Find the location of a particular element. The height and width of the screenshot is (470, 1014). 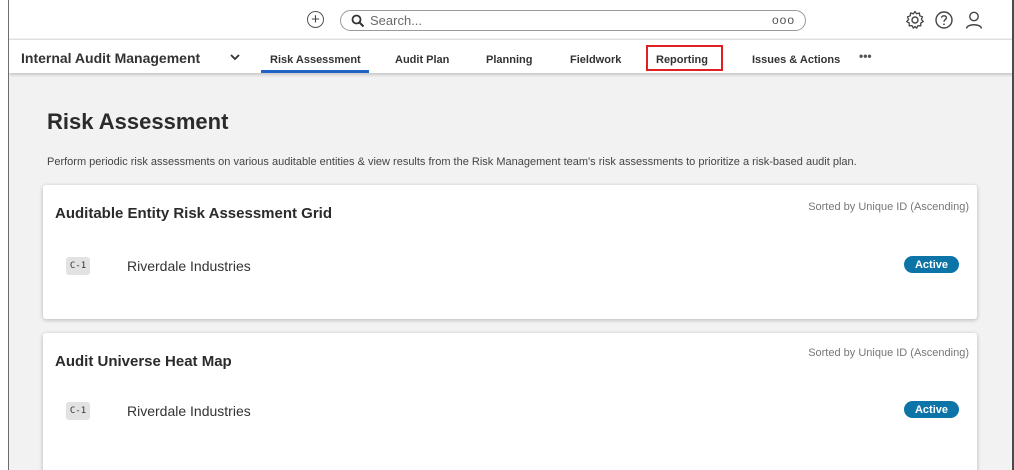

more-tabs-icon: ••• is located at coordinates (865, 56).